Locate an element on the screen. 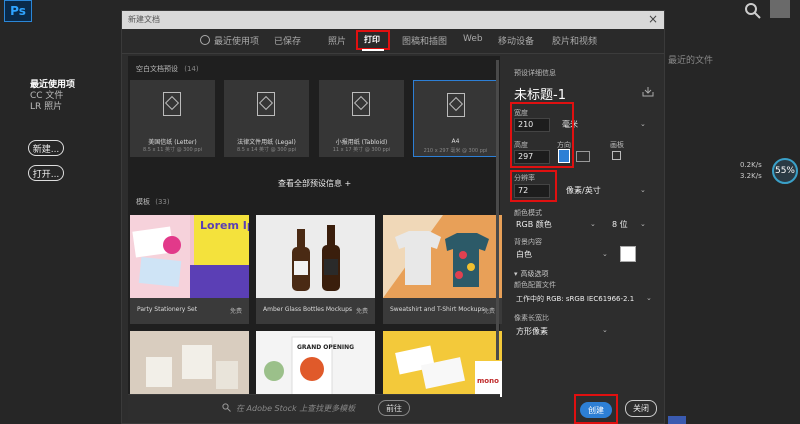 Image resolution: width=800 pixels, height=424 pixels. home-nav-cc-files: CC 文件 is located at coordinates (52, 96).